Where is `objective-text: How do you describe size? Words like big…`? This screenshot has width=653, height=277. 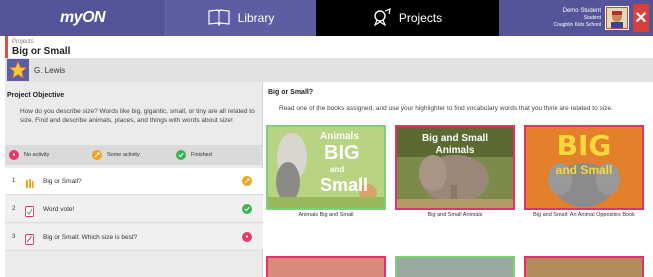
objective-text: How do you describe size? Words like big… is located at coordinates (137, 116).